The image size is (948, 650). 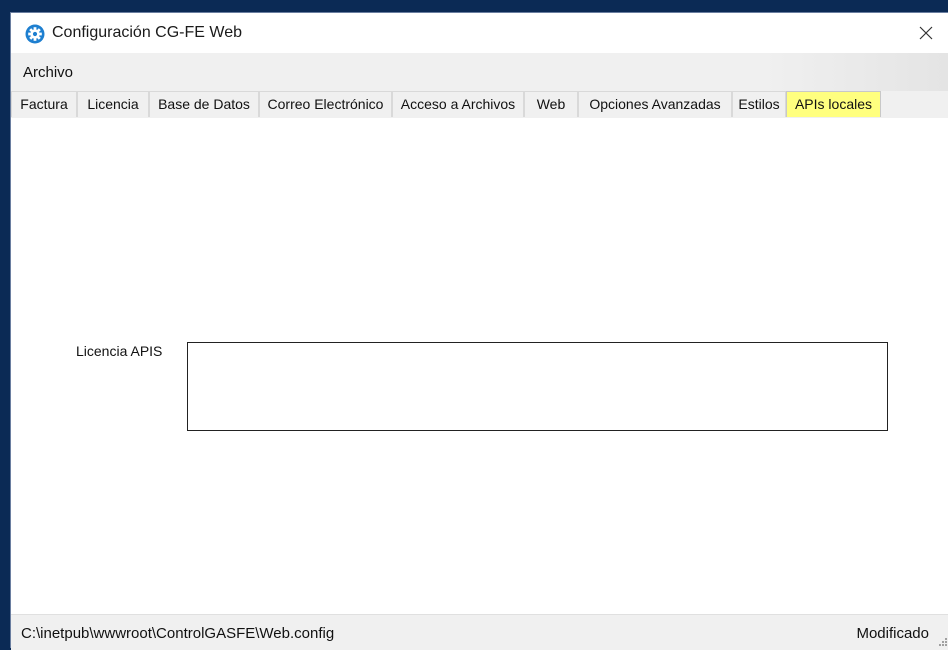 I want to click on gear-icon, so click(x=35, y=34).